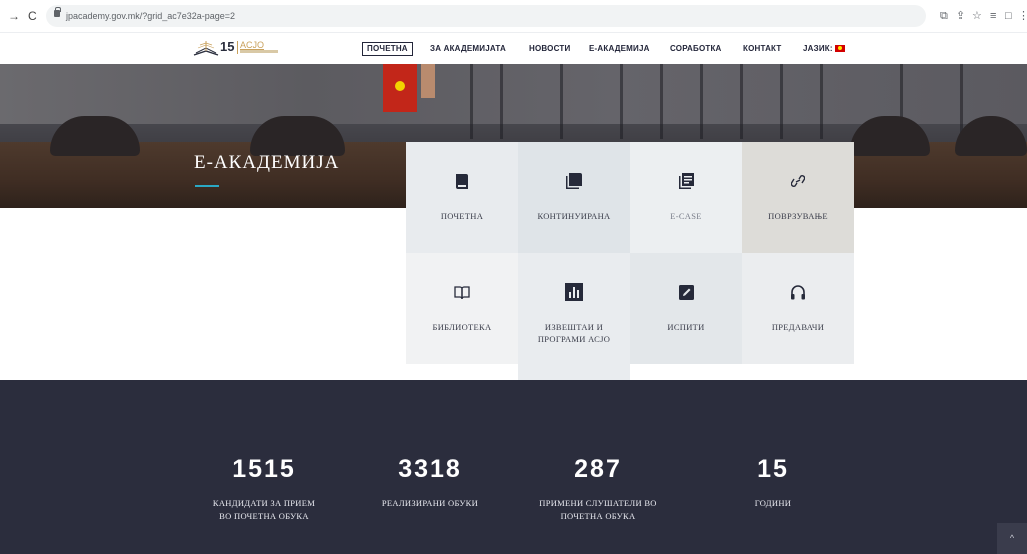 The image size is (1027, 554). Describe the element at coordinates (960, 16) in the screenshot. I see `share-icon: ⇪` at that location.